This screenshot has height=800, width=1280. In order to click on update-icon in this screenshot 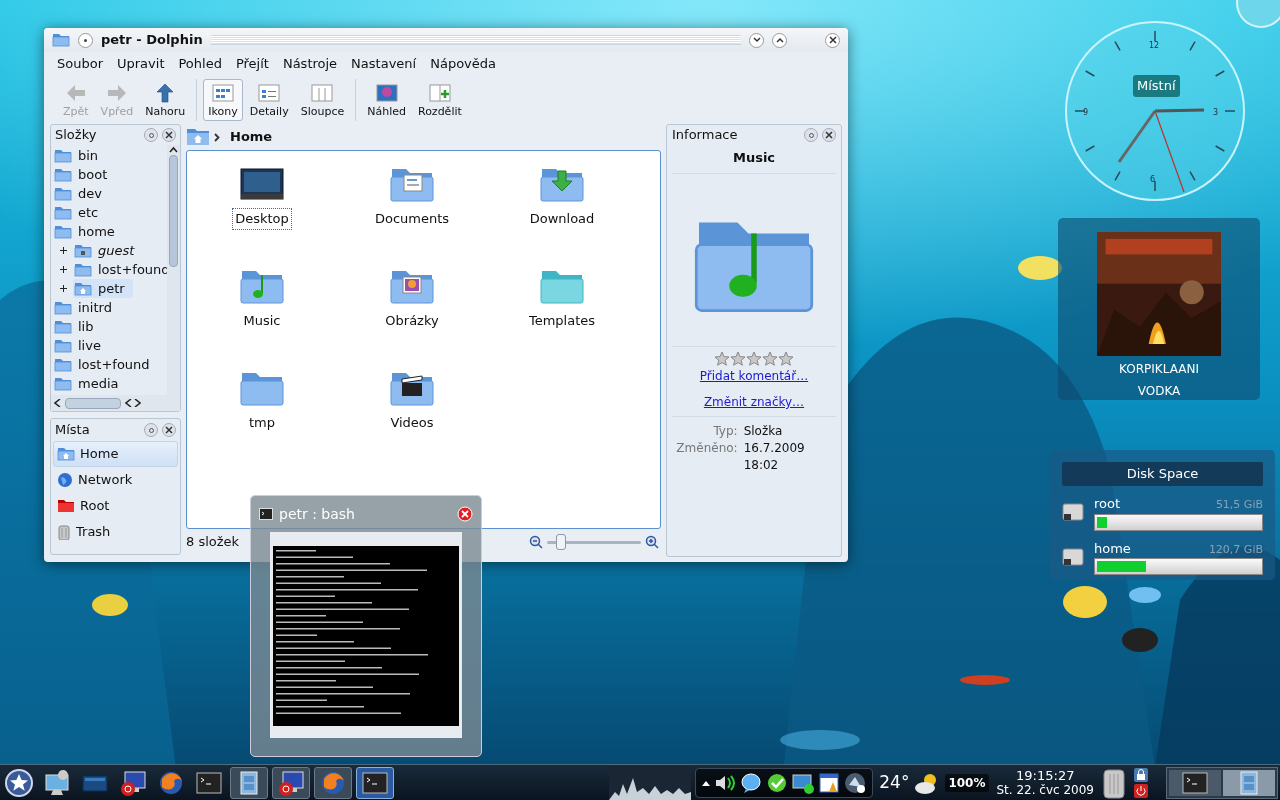, I will do `click(855, 782)`.